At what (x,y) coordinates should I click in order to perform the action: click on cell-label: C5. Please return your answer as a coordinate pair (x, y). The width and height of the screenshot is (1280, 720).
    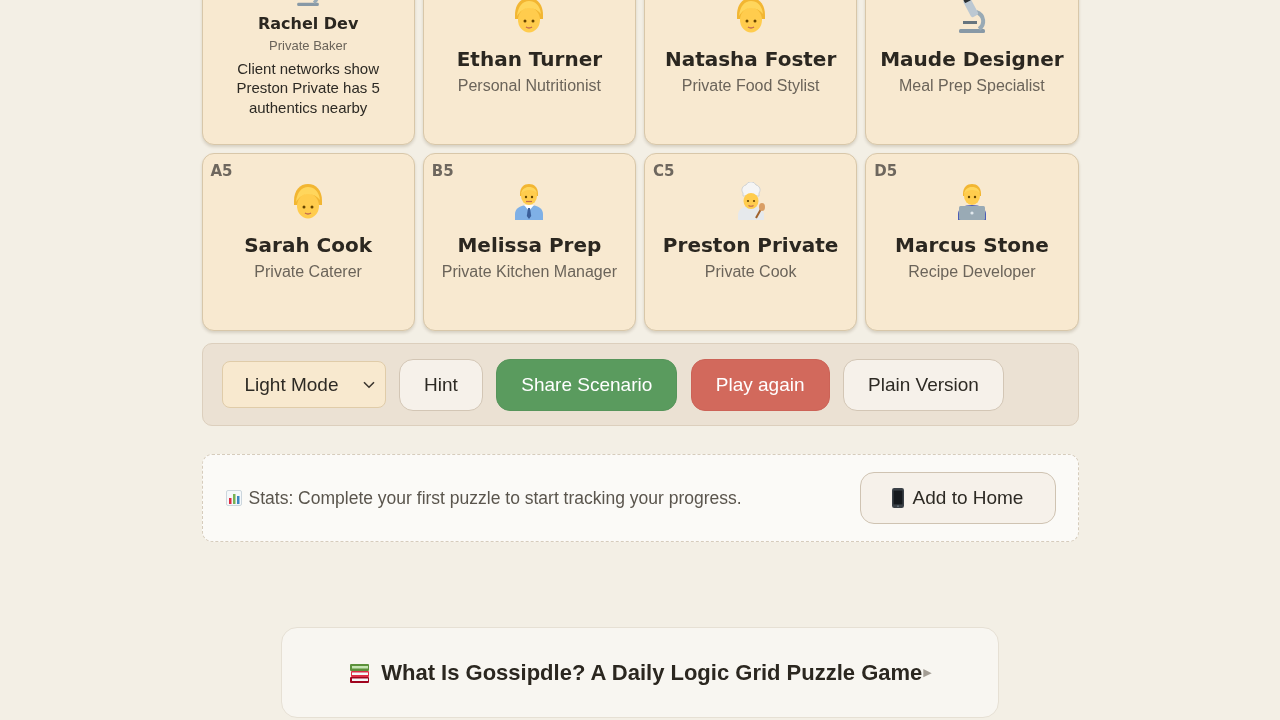
    Looking at the image, I should click on (664, 171).